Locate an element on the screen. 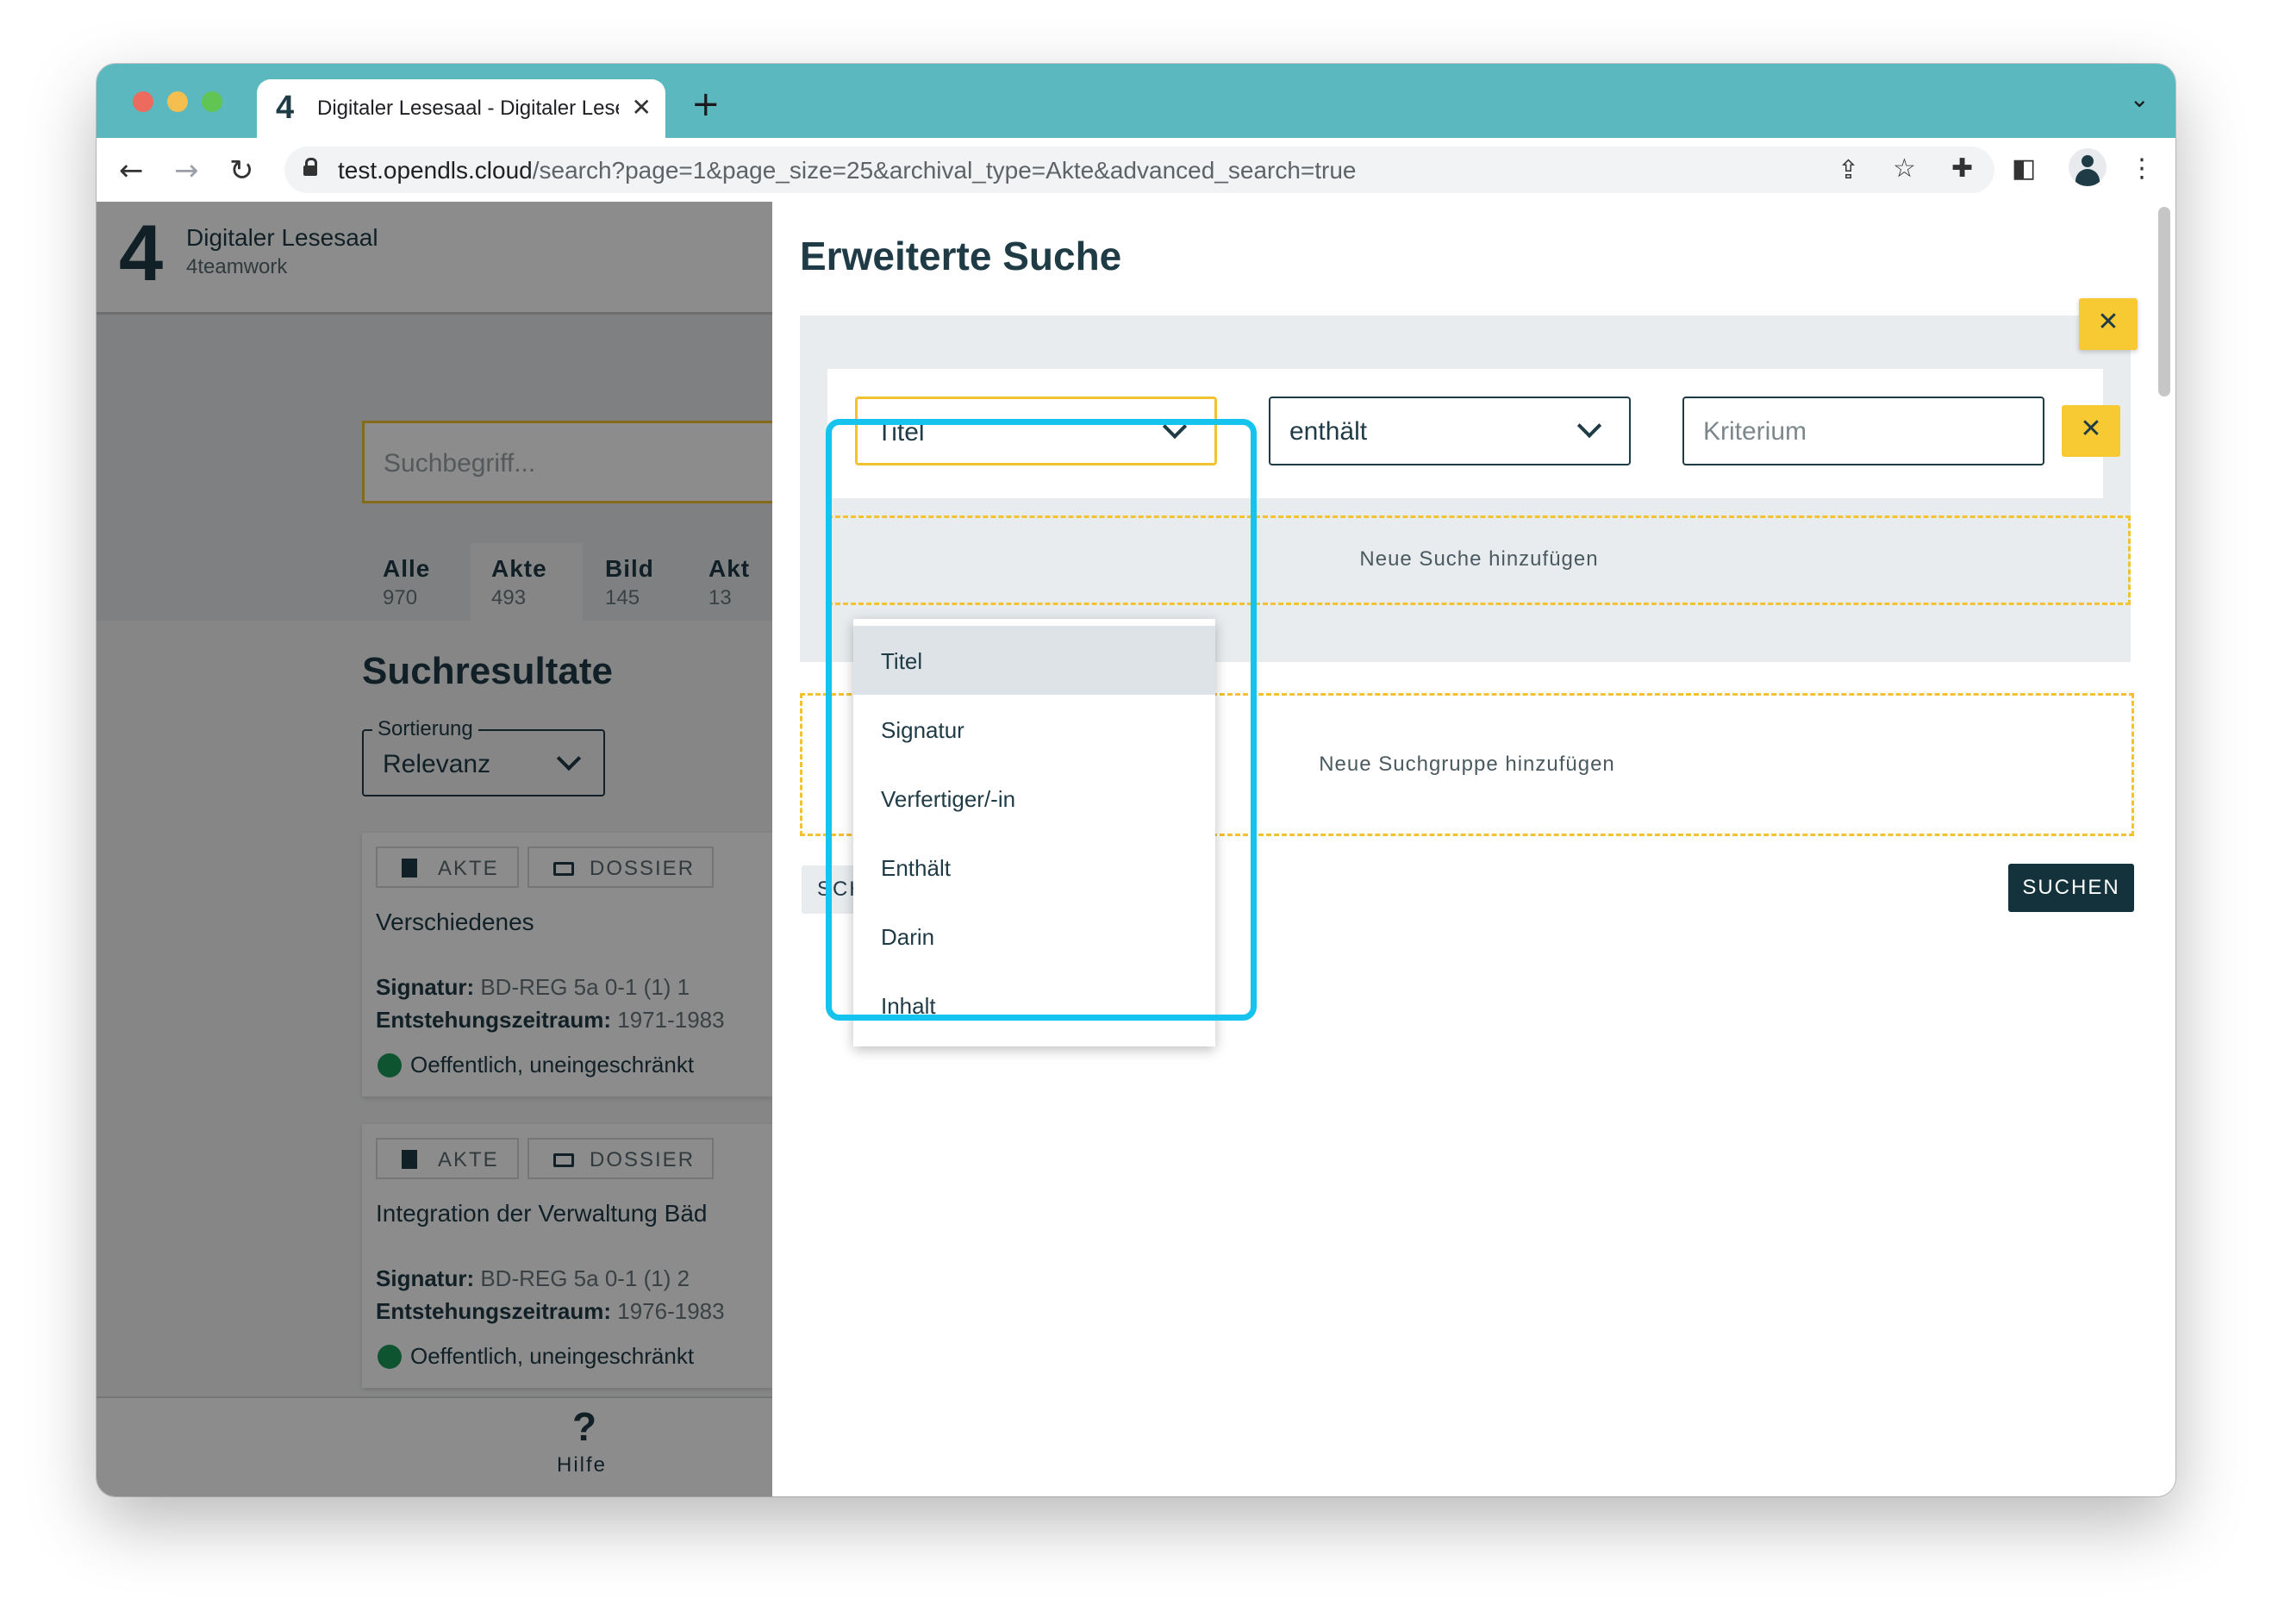  lock-icon is located at coordinates (310, 167).